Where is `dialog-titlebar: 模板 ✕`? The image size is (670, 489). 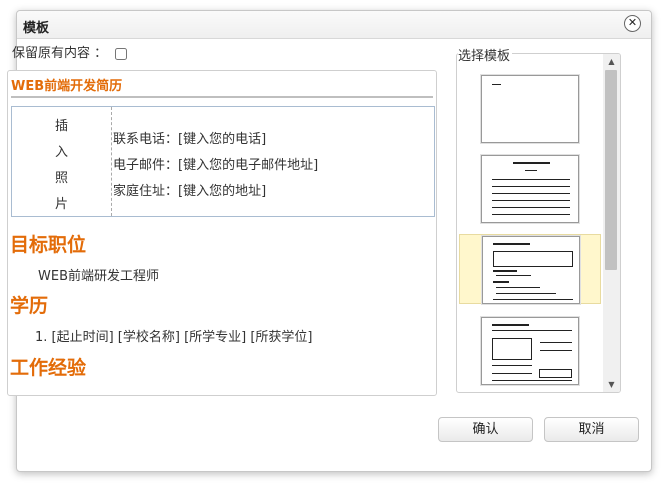
dialog-titlebar: 模板 ✕ is located at coordinates (334, 25).